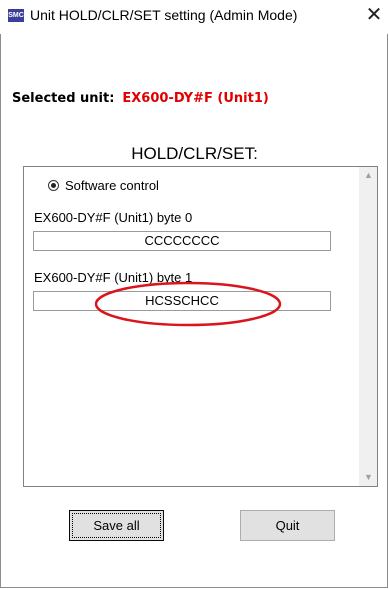 The height and width of the screenshot is (589, 389). What do you see at coordinates (112, 185) in the screenshot?
I see `software-control-label: Software control` at bounding box center [112, 185].